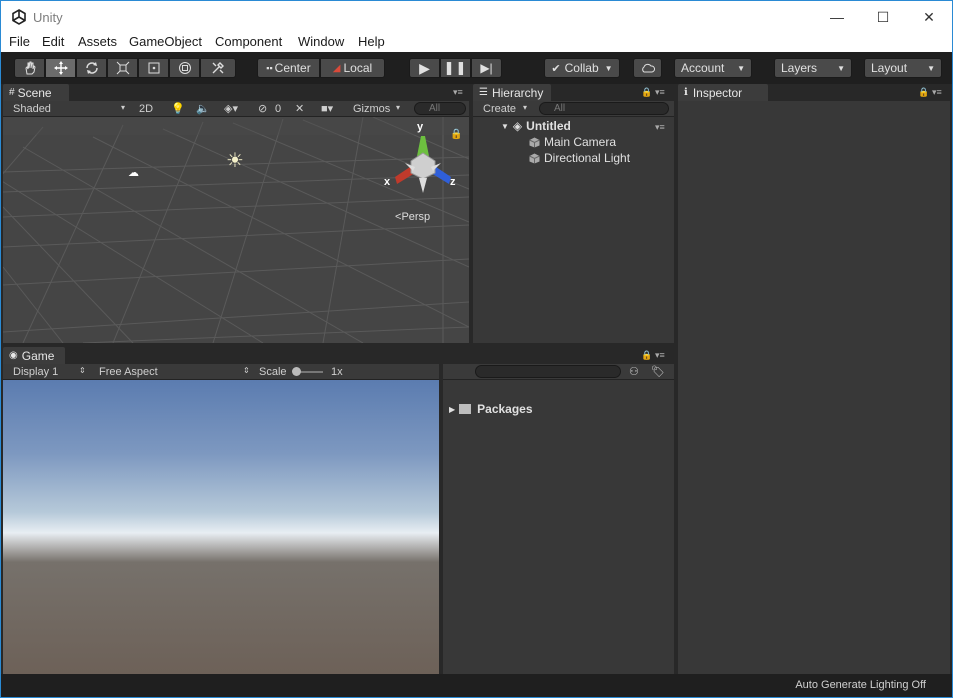 This screenshot has height=698, width=953. What do you see at coordinates (903, 68) in the screenshot?
I see `layout-dropdown: Layout ▼` at bounding box center [903, 68].